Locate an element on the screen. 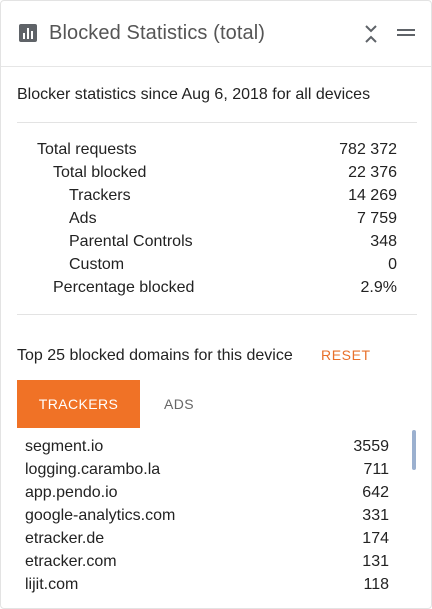  stat-value: 22 376 is located at coordinates (372, 172).